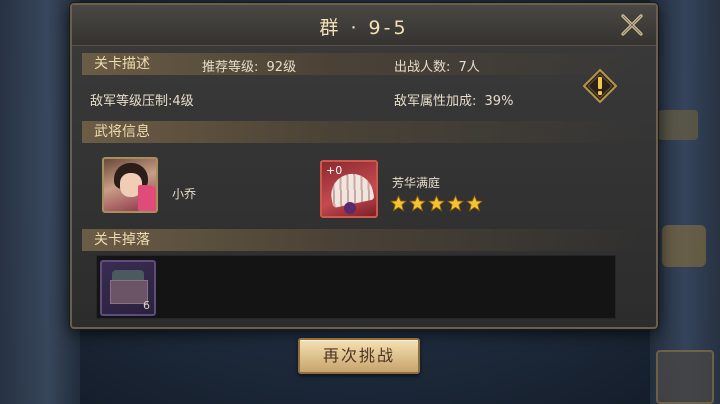 Image resolution: width=720 pixels, height=404 pixels. What do you see at coordinates (40, 202) in the screenshot?
I see `background-left` at bounding box center [40, 202].